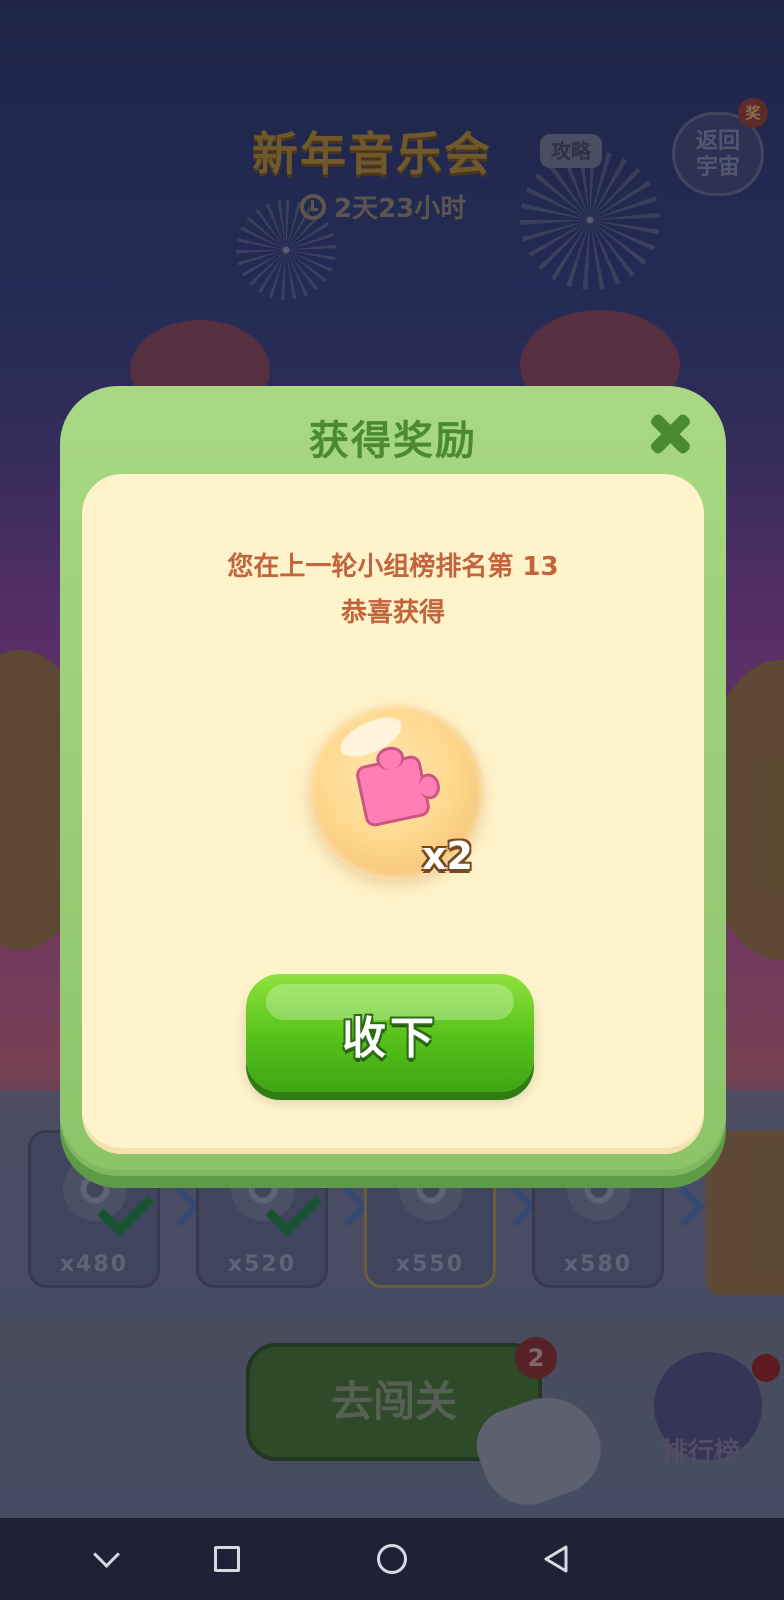  I want to click on nav-back-icon, so click(555, 1559).